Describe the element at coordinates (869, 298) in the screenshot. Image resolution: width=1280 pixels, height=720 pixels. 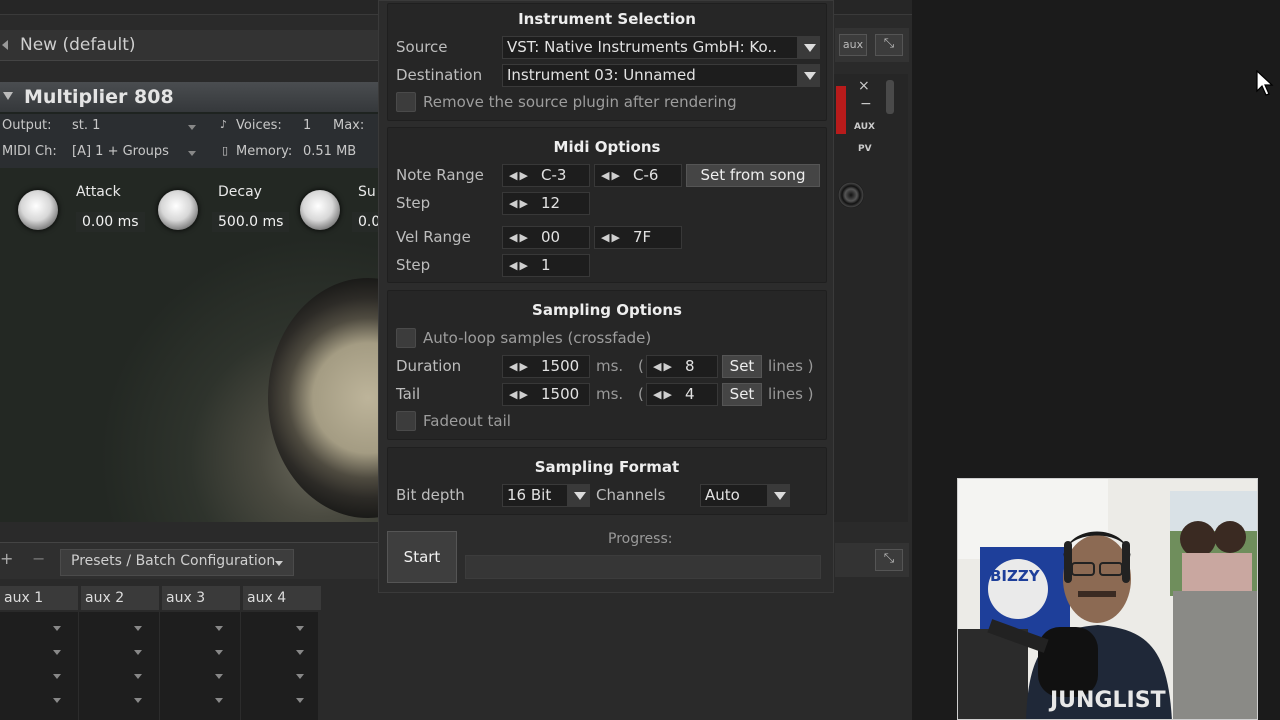
I see `kontakt-side-controls: × − AUX PV` at that location.